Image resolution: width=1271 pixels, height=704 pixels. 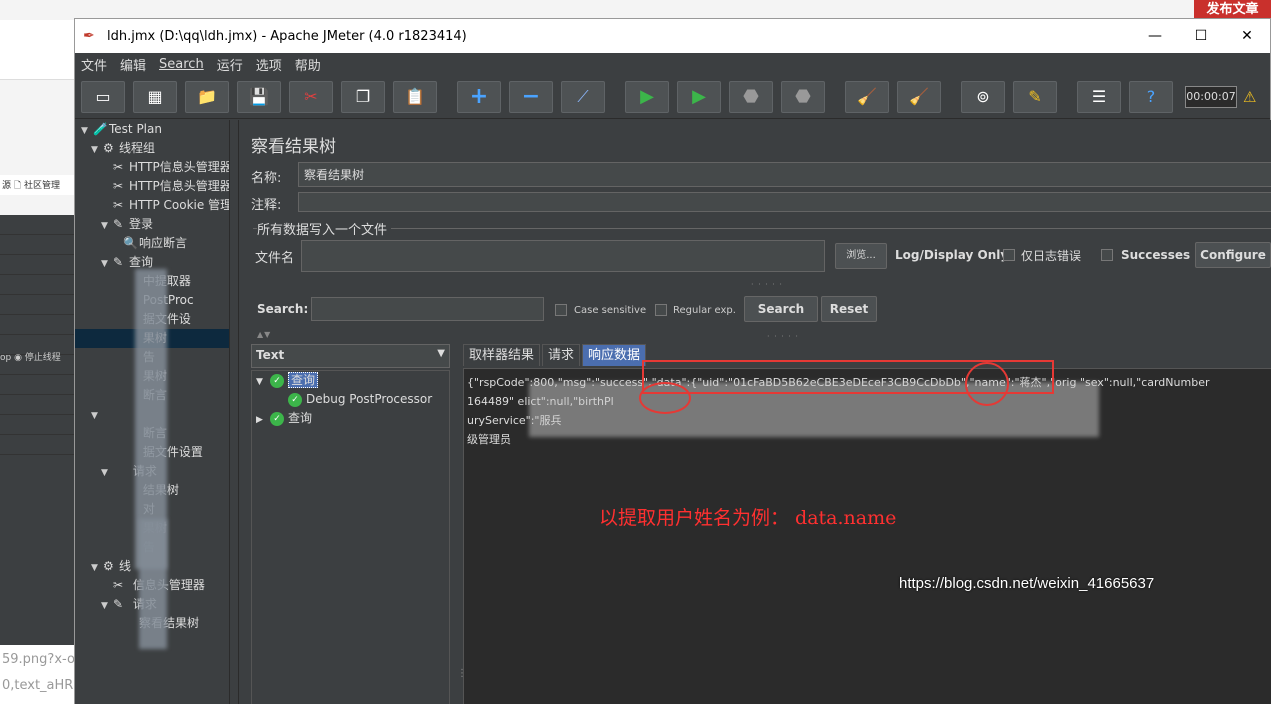 What do you see at coordinates (614, 355) in the screenshot?
I see `result-tab: 响应数据` at bounding box center [614, 355].